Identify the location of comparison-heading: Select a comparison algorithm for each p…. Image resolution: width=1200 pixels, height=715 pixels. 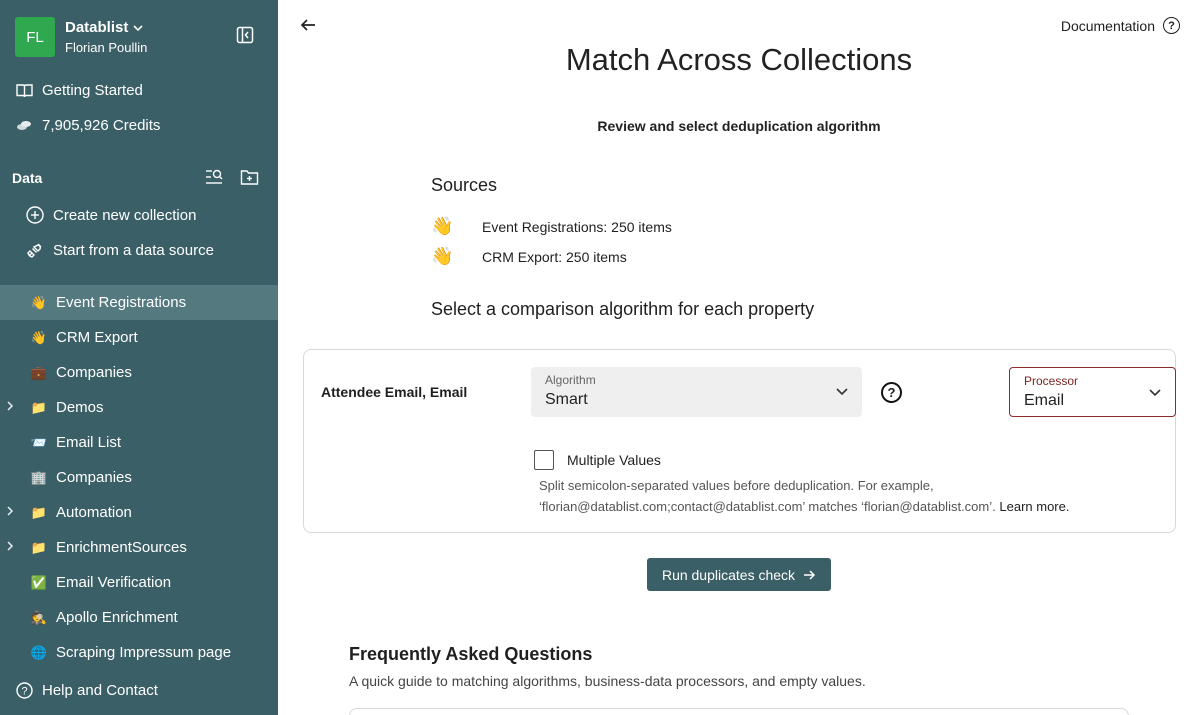
(623, 309).